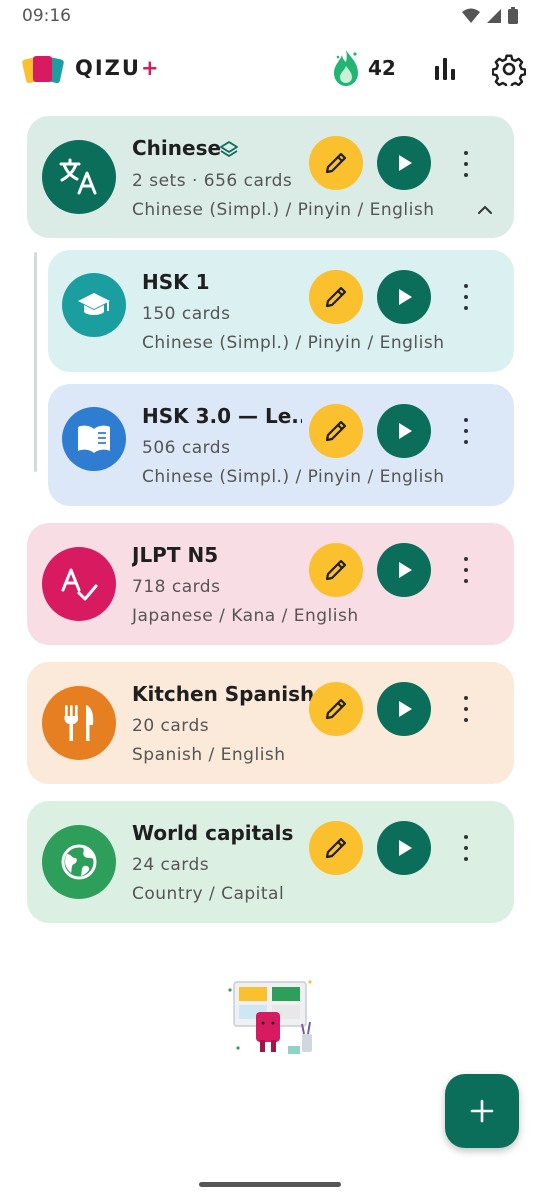 This screenshot has height=1200, width=540. What do you see at coordinates (485, 210) in the screenshot?
I see `chevron-up-icon` at bounding box center [485, 210].